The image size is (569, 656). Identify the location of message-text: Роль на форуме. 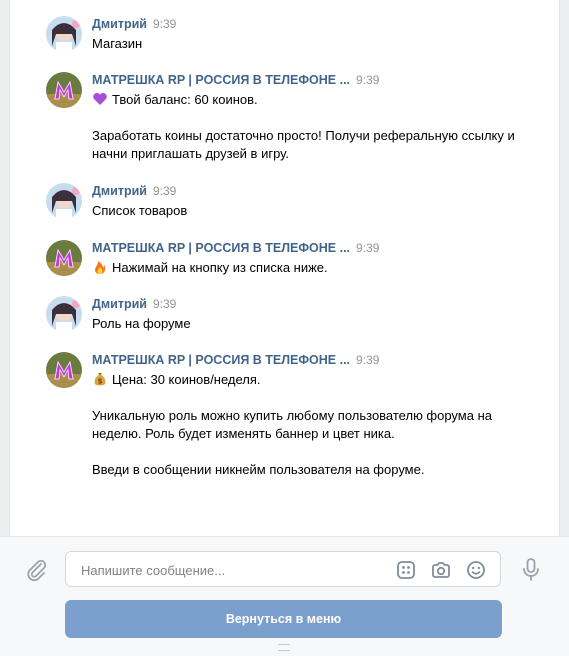
(141, 323).